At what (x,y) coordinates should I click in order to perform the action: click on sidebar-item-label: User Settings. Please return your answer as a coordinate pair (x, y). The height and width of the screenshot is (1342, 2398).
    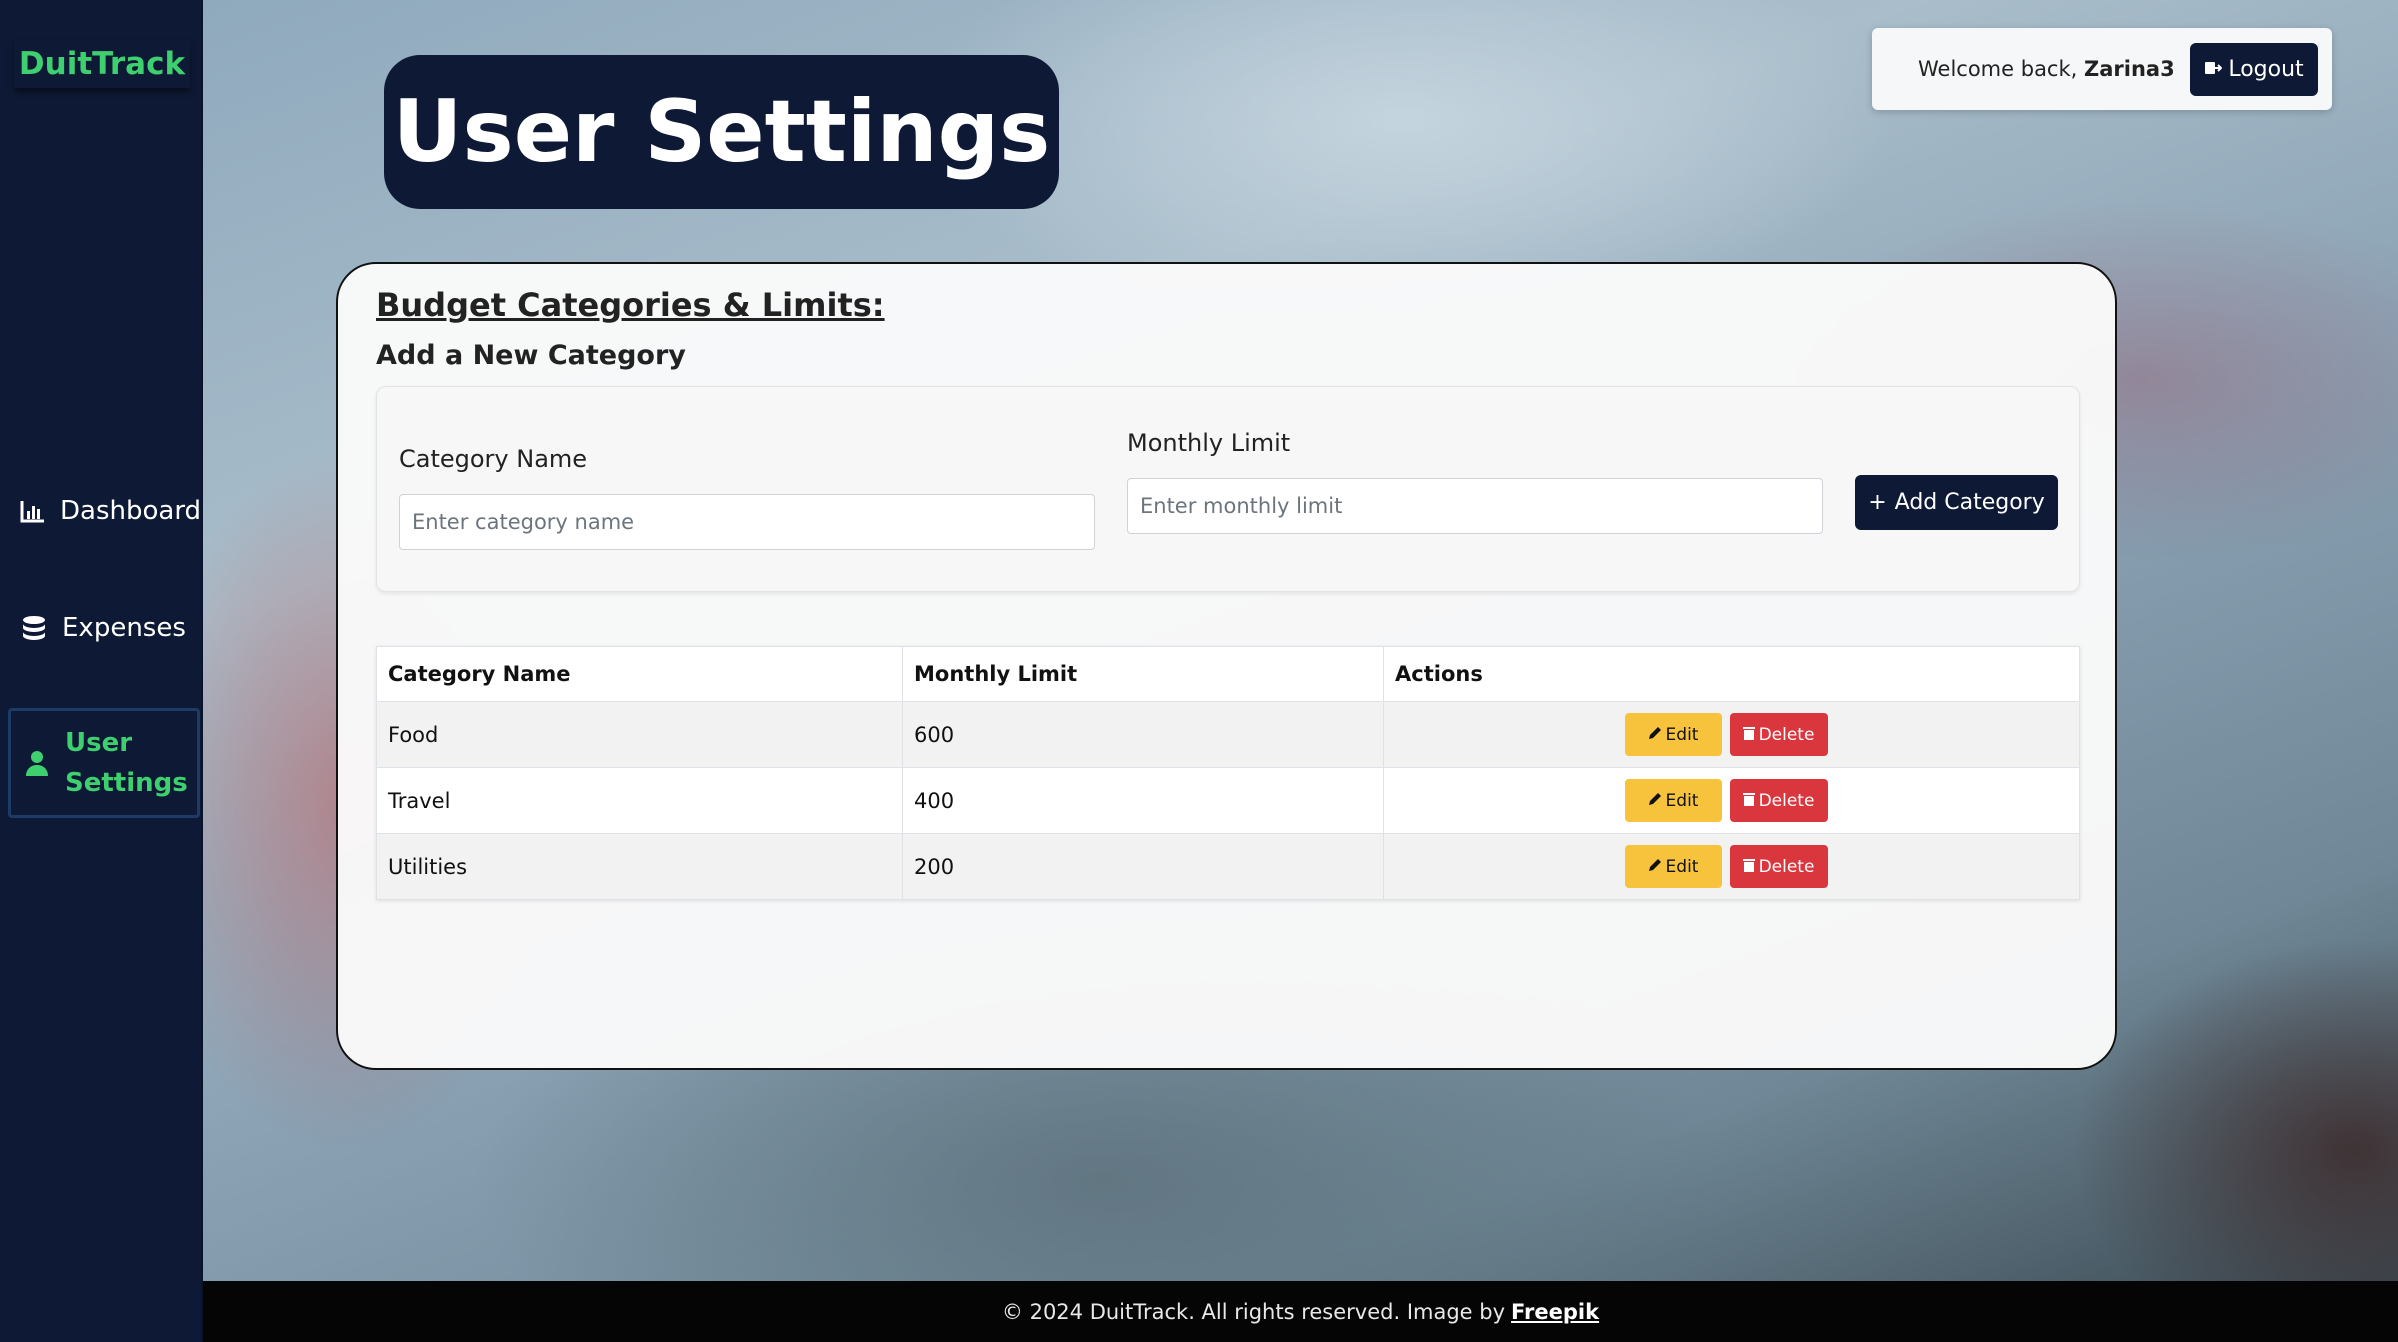
    Looking at the image, I should click on (126, 763).